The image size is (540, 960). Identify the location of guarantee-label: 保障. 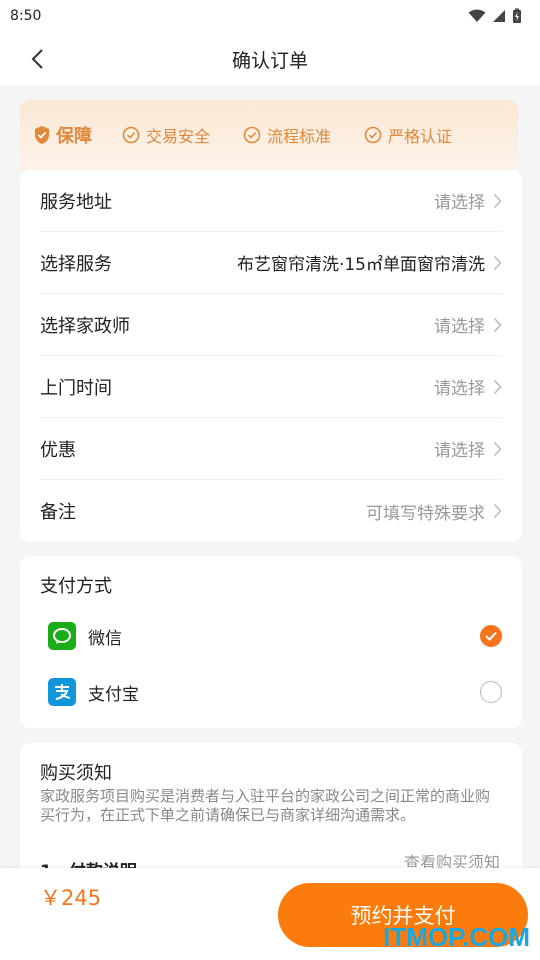
(74, 136).